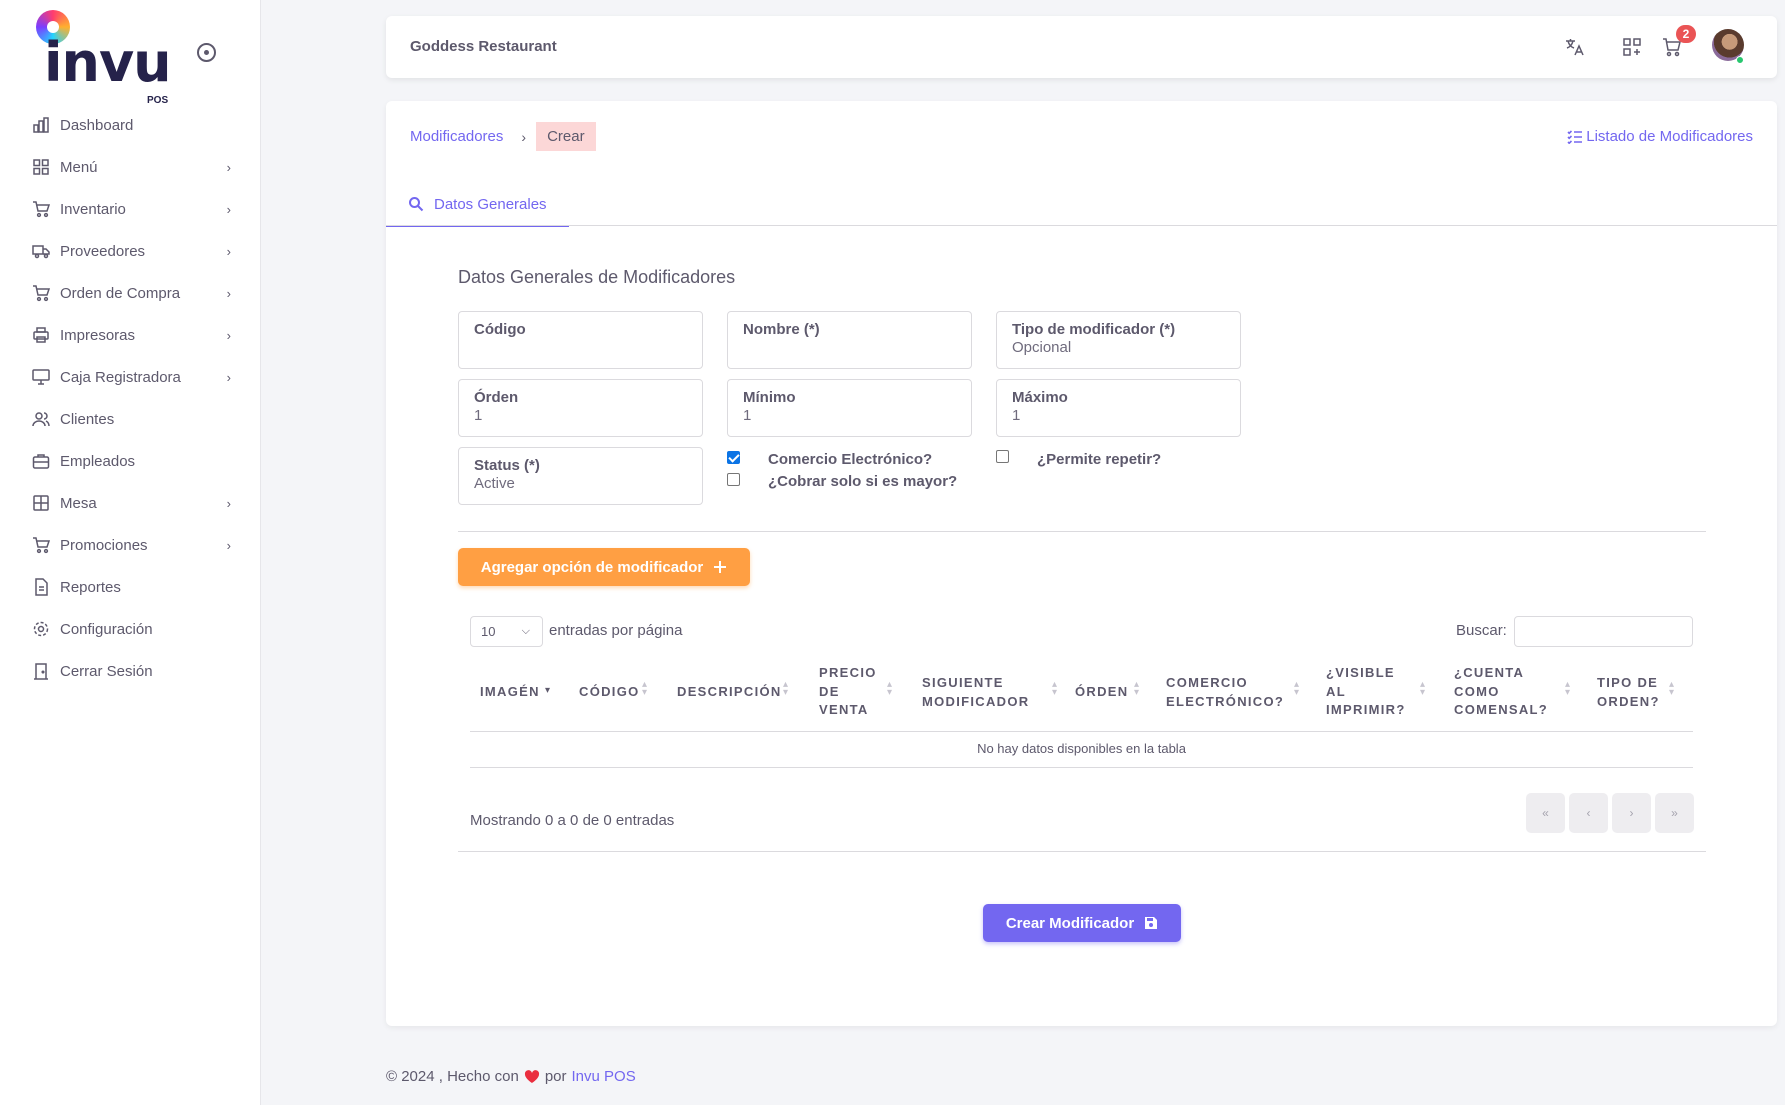 This screenshot has width=1785, height=1105. I want to click on sidebar-item-label: Inventario, so click(93, 209).